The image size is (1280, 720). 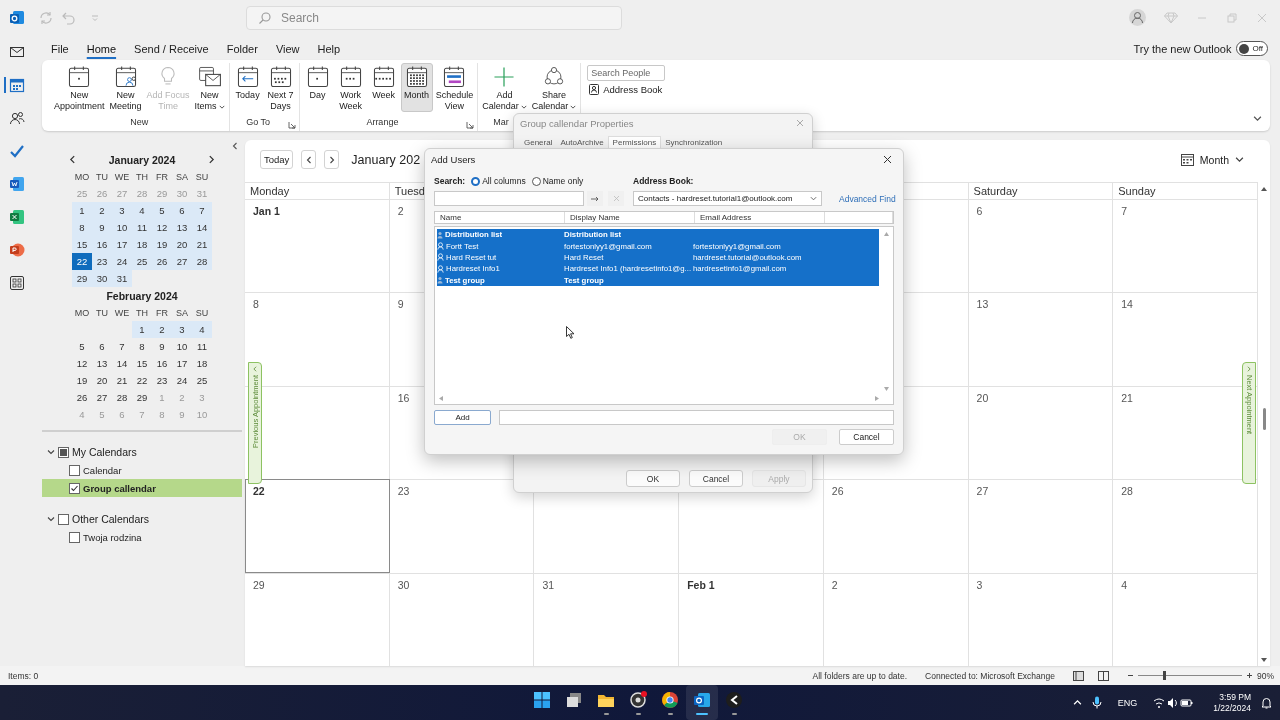 I want to click on zoom-slider-thumb, so click(x=1164, y=675).